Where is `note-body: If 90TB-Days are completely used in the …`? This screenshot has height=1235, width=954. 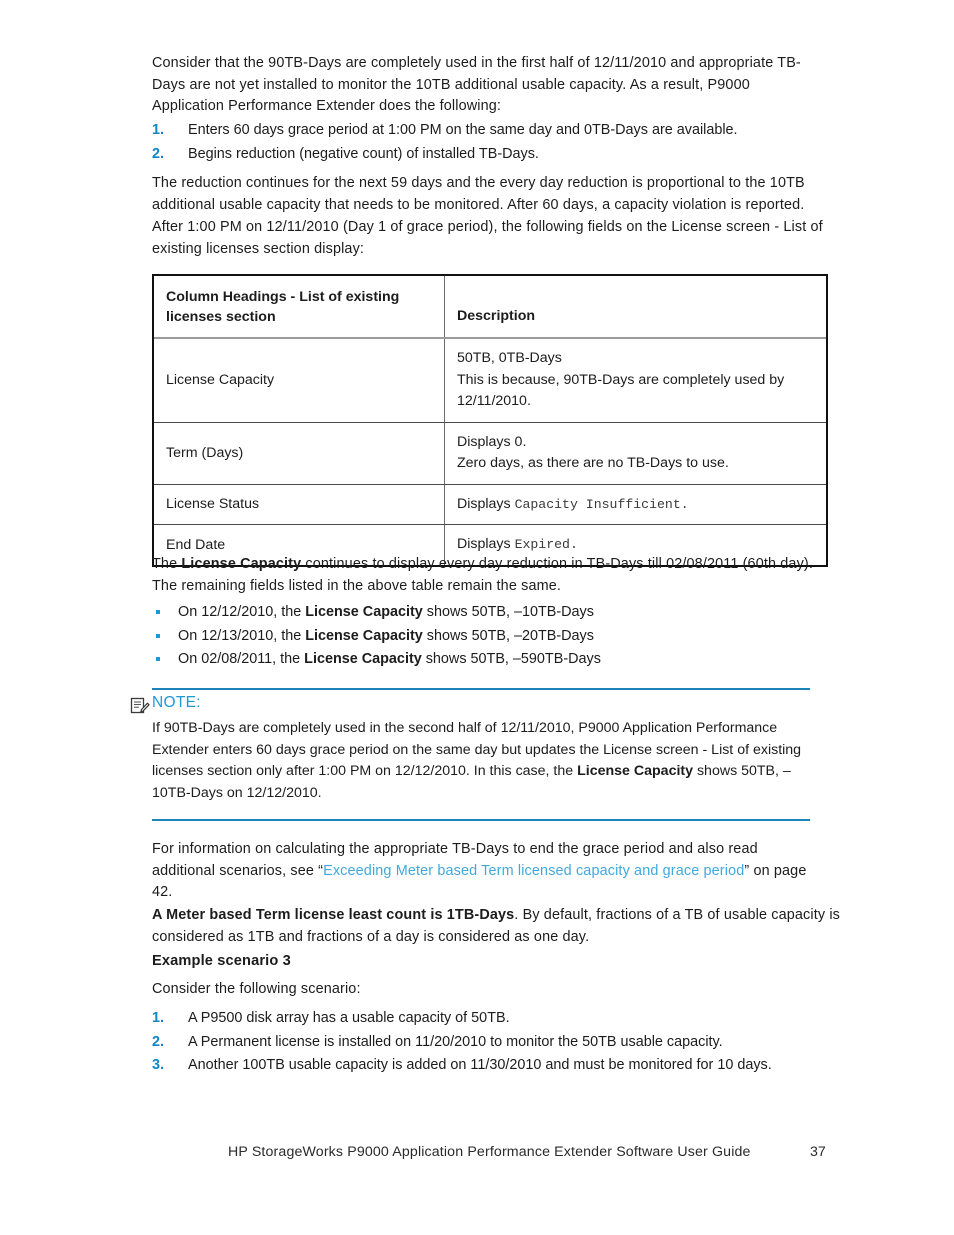
note-body: If 90TB-Days are completely used in the … is located at coordinates (482, 761).